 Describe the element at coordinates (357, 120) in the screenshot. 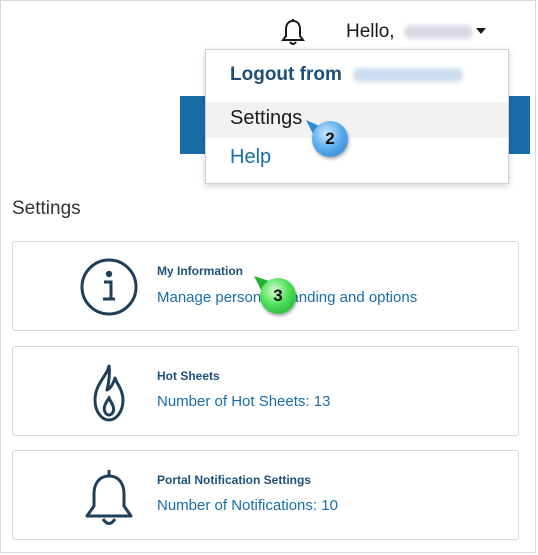

I see `settings-menu-item: Settings` at that location.